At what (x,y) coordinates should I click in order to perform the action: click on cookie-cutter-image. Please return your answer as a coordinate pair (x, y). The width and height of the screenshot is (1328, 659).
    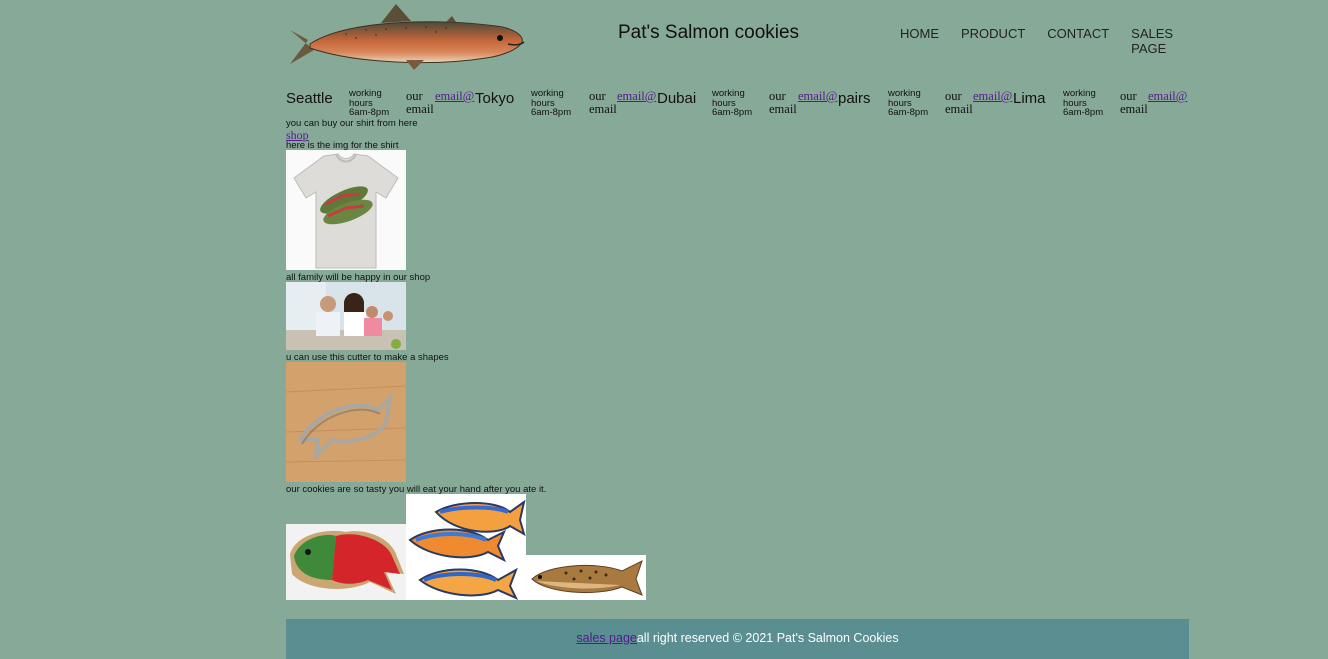
    Looking at the image, I should click on (346, 422).